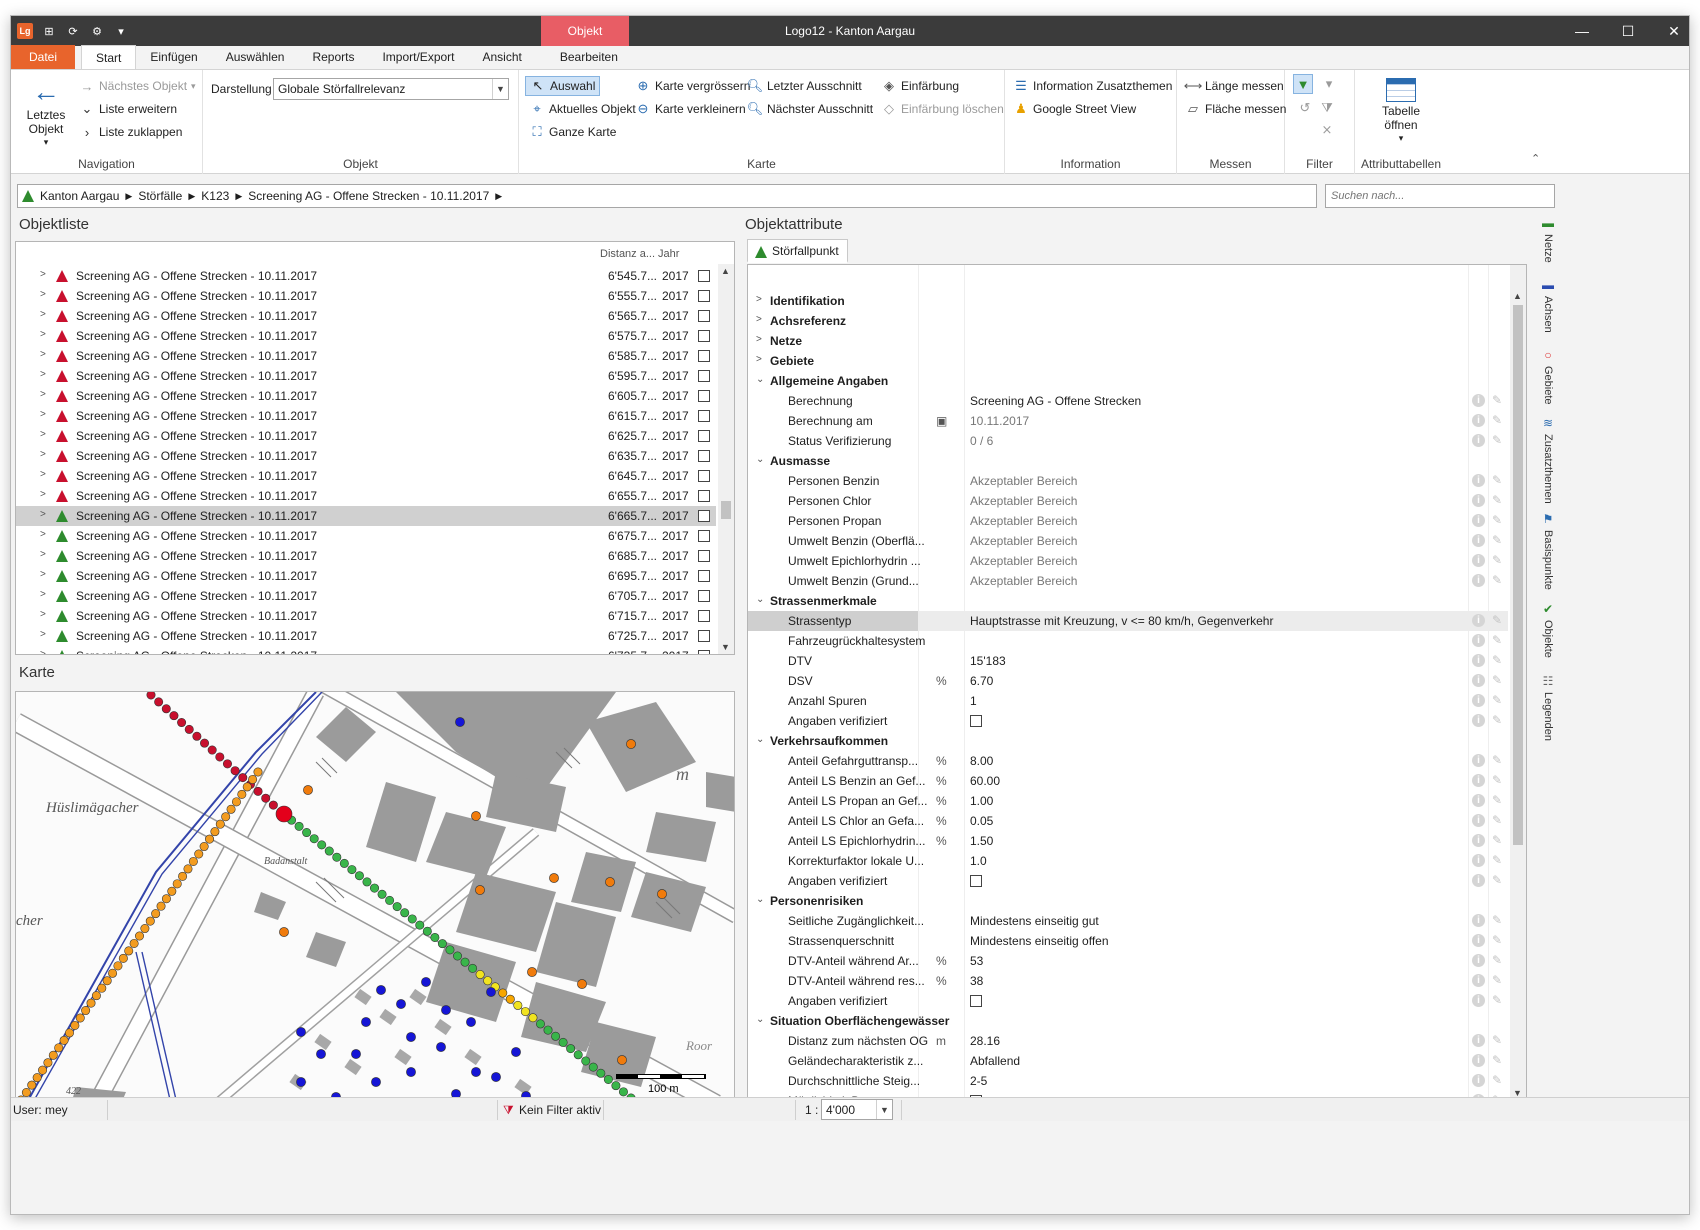  What do you see at coordinates (995, 1061) in the screenshot?
I see `attribute-value: Abfallend` at bounding box center [995, 1061].